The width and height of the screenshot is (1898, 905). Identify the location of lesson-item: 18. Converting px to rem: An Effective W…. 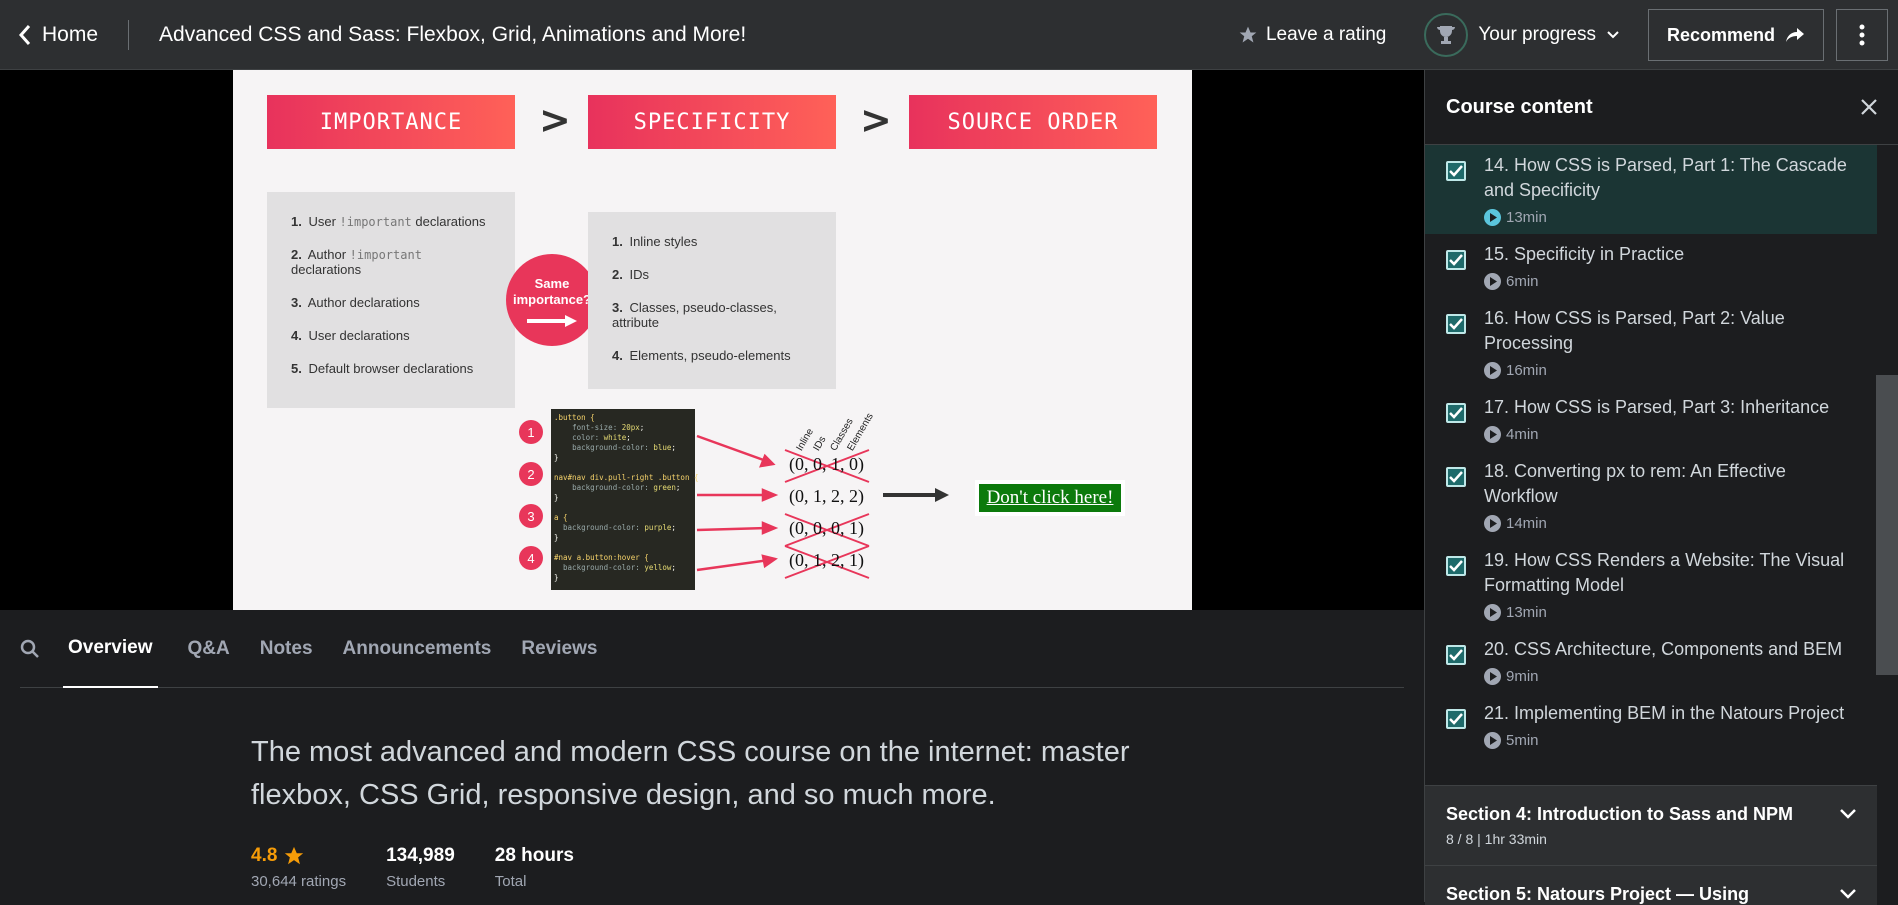
(1651, 495).